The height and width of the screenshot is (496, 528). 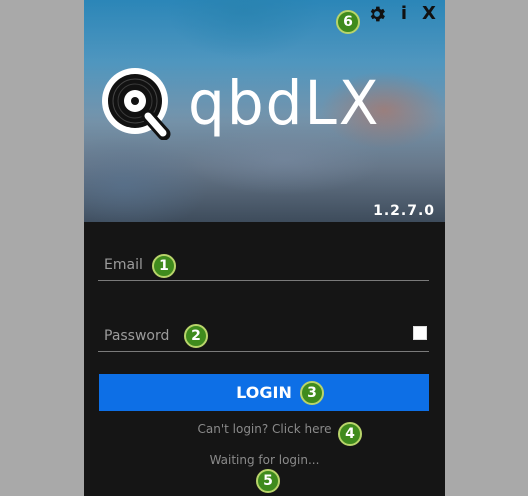 What do you see at coordinates (264, 429) in the screenshot?
I see `help-link: Can't login? Click here` at bounding box center [264, 429].